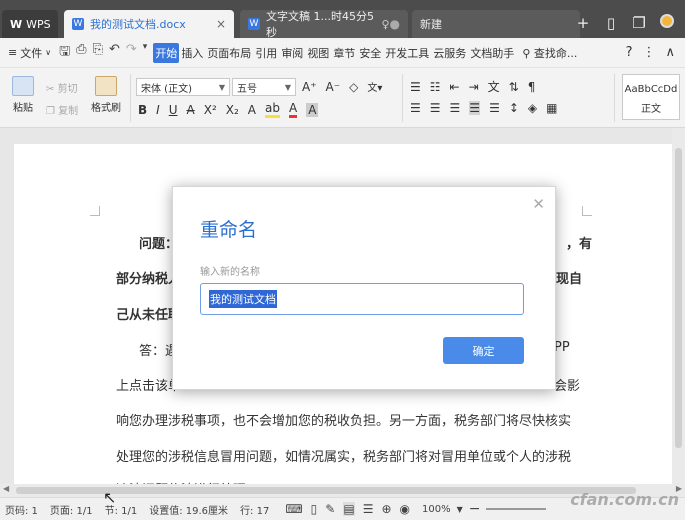  What do you see at coordinates (183, 87) in the screenshot?
I see `font-name-select: 宋体 (正文) ▼` at bounding box center [183, 87].